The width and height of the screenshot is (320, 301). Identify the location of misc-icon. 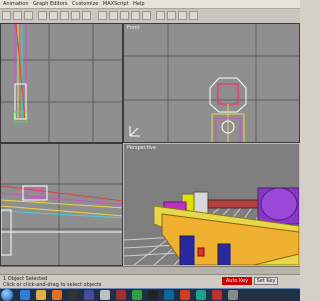
(233, 295).